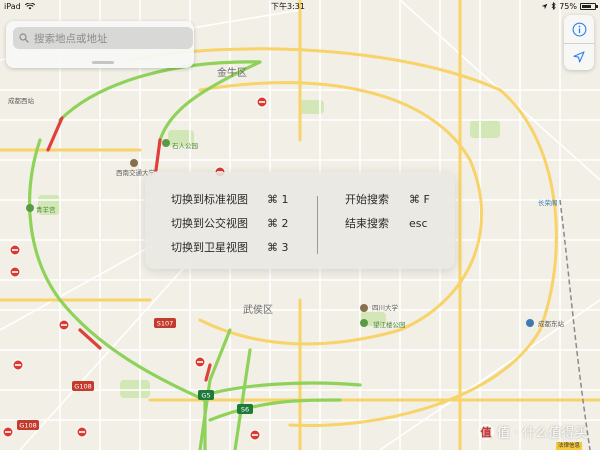  I want to click on shortcut-key: ⌘ F, so click(419, 199).